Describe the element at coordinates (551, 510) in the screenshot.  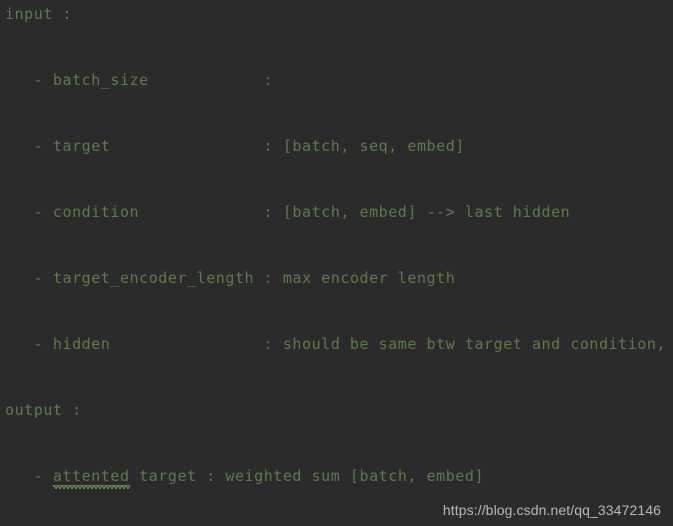
I see `watermark-url: https://blog.csdn.net/qq_33472146` at that location.